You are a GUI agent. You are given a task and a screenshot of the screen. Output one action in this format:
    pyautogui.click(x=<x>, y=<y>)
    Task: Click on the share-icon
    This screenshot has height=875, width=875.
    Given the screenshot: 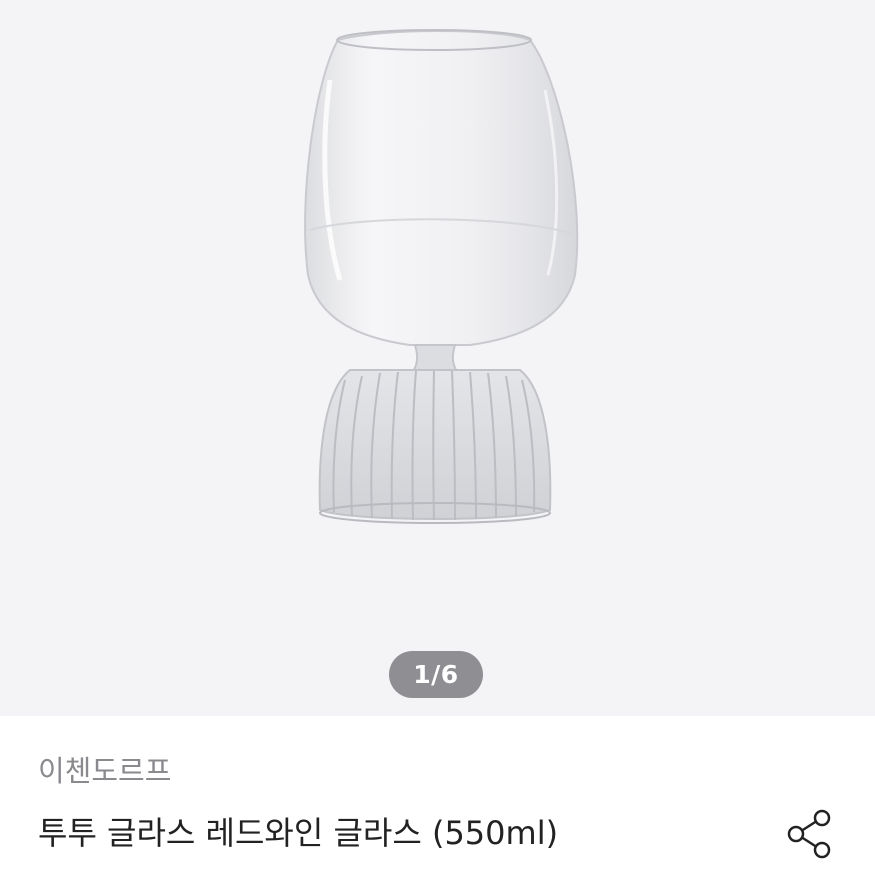 What is the action you would take?
    pyautogui.click(x=809, y=834)
    